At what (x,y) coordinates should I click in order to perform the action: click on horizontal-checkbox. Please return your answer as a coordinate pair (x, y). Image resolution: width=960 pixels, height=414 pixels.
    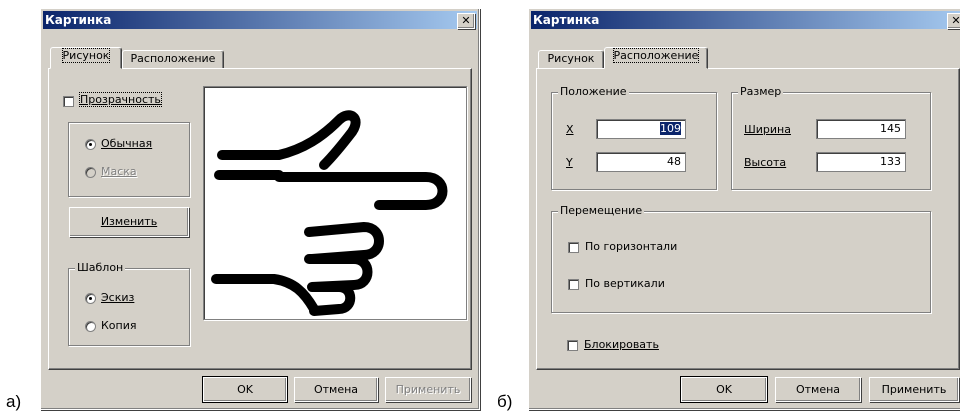
    Looking at the image, I should click on (573, 247).